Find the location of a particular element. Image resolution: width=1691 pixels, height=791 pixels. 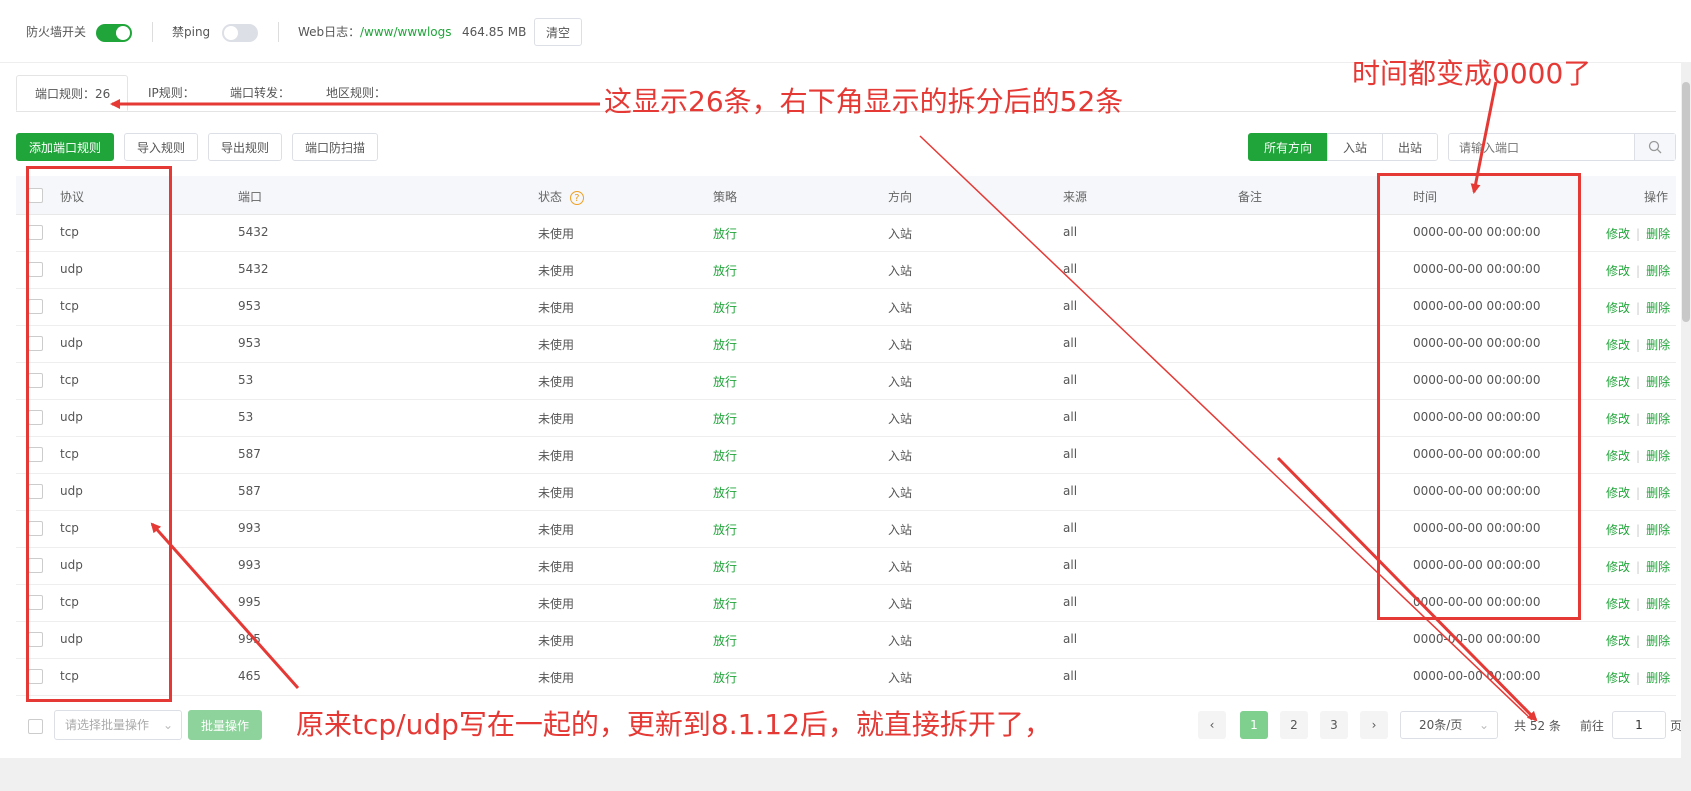

annotation-bottom-note: 原来tcp/udp写在一起的，更新到8.1.12后，就直接拆开了， is located at coordinates (674, 724).